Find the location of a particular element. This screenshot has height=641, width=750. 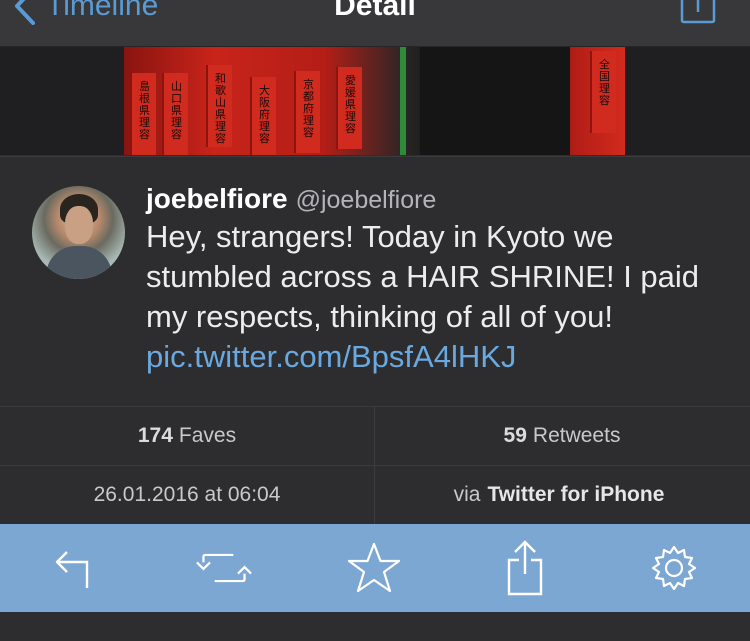

favorite-button is located at coordinates (374, 568).